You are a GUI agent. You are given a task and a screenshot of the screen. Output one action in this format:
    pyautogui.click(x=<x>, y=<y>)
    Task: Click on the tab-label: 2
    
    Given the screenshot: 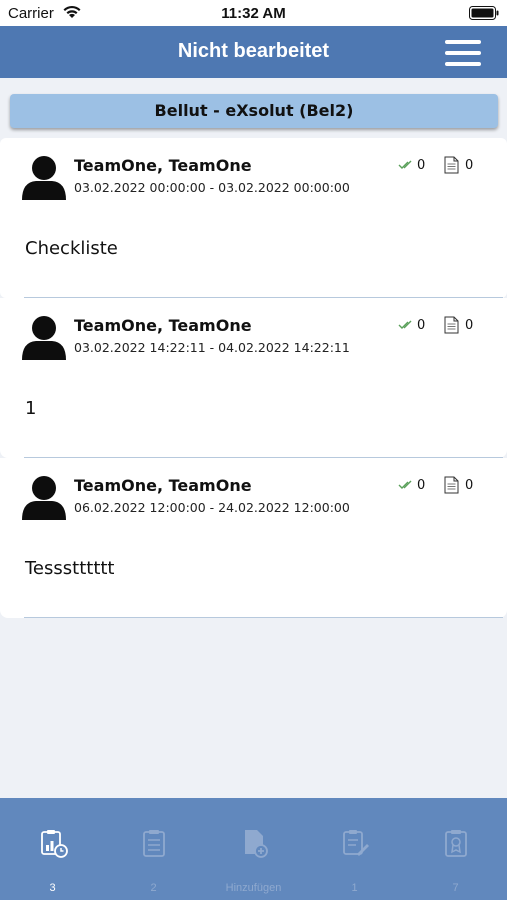 What is the action you would take?
    pyautogui.click(x=153, y=888)
    